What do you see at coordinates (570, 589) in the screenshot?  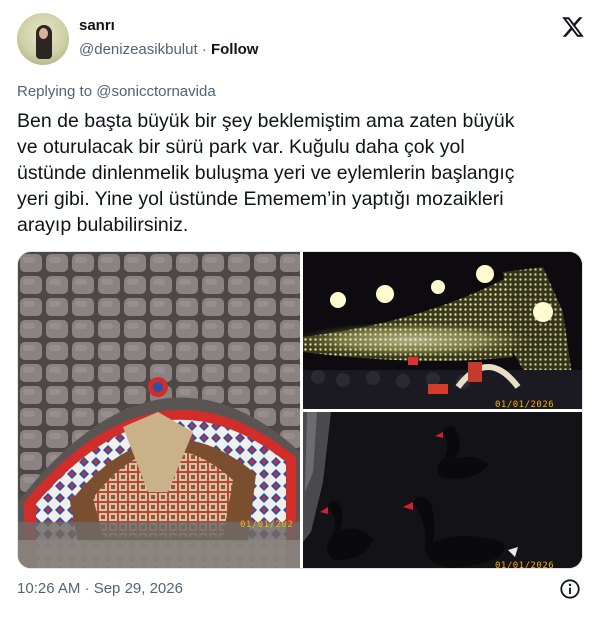 I see `info-icon` at bounding box center [570, 589].